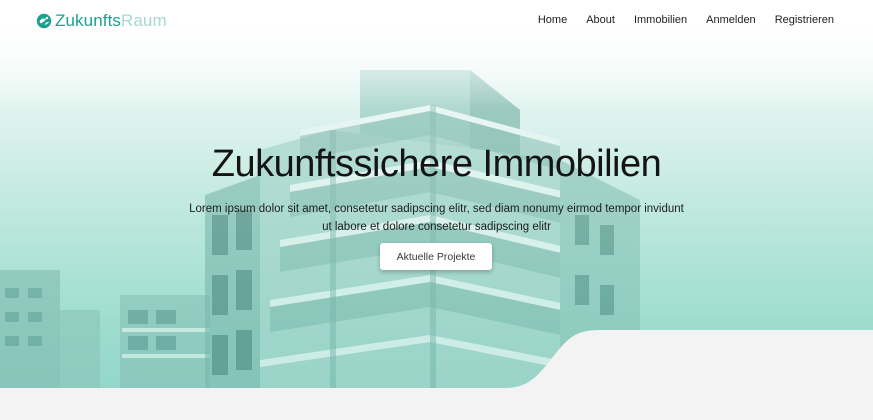  Describe the element at coordinates (552, 20) in the screenshot. I see `nav-link-home: Home` at that location.